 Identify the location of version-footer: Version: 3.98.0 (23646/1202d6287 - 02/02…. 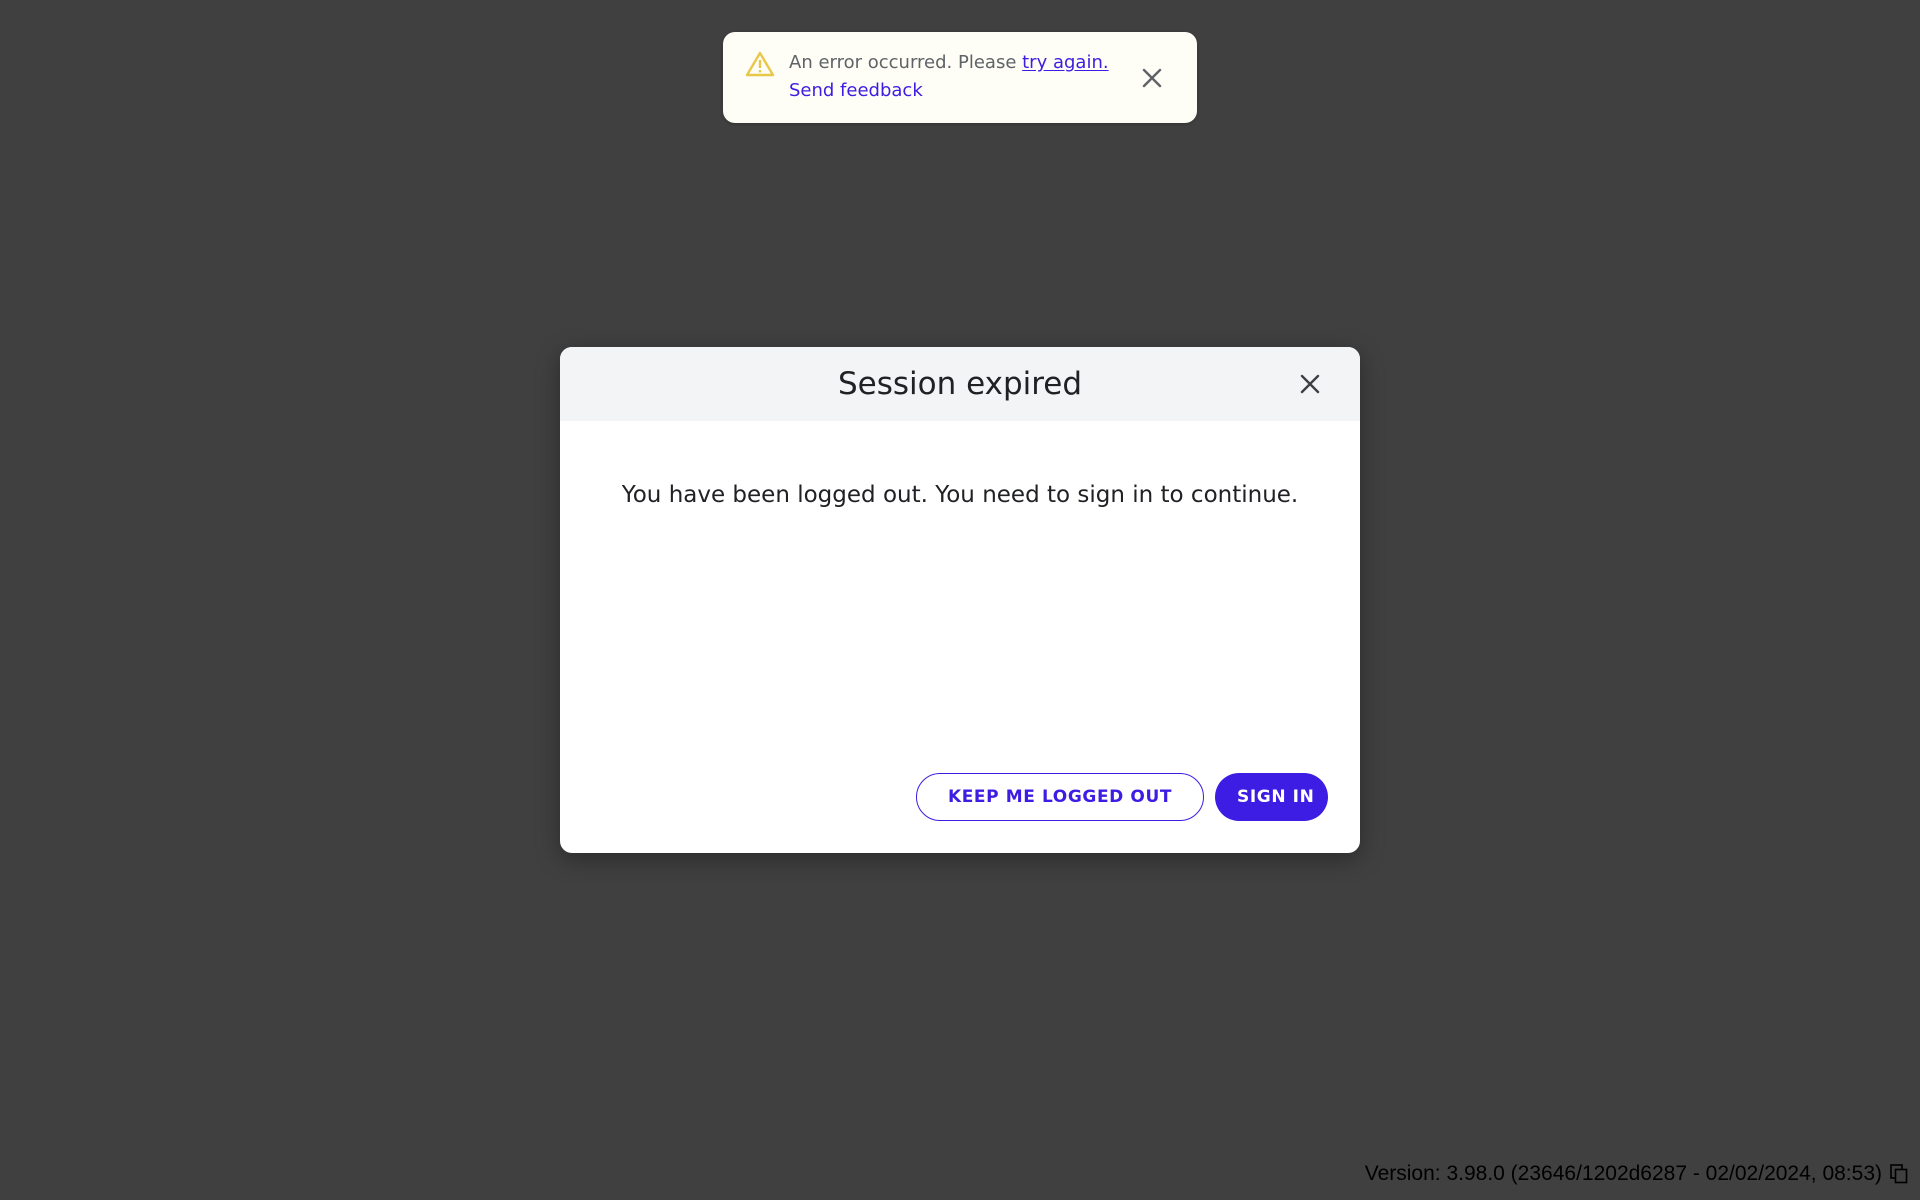
(1636, 1174).